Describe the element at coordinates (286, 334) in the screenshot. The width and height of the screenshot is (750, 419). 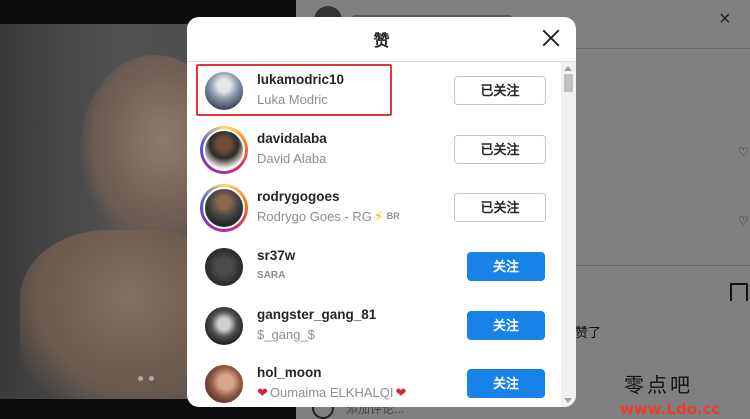
I see `full-name: $_gang_$` at that location.